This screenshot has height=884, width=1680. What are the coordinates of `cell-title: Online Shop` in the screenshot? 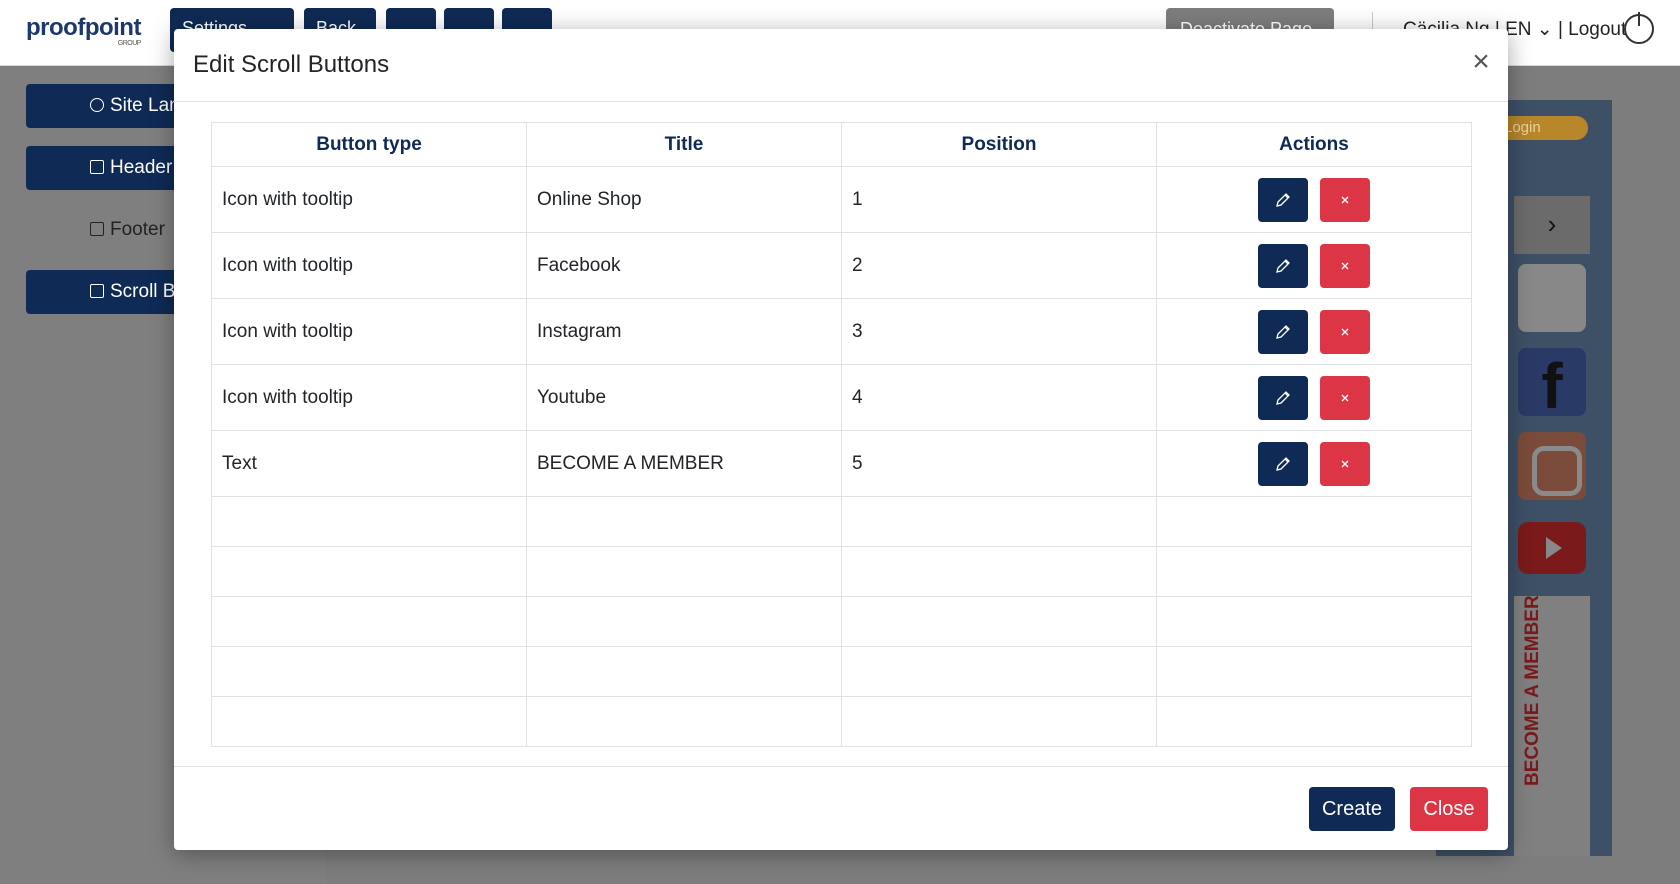 It's located at (684, 199).